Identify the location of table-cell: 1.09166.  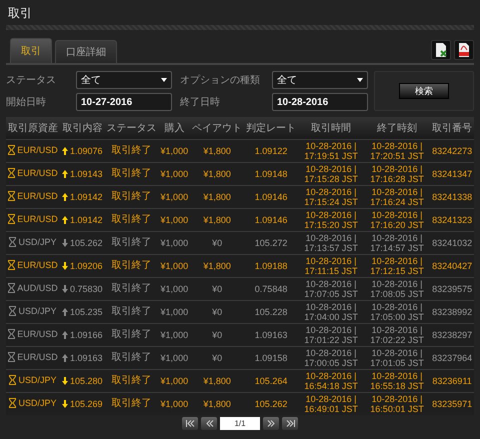
(86, 335).